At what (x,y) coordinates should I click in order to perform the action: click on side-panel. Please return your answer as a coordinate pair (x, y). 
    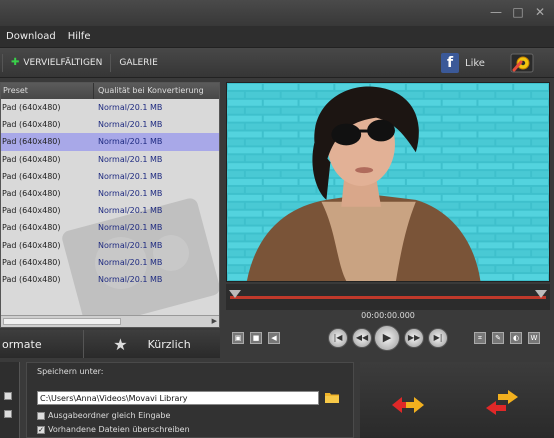
    Looking at the image, I should click on (10, 400).